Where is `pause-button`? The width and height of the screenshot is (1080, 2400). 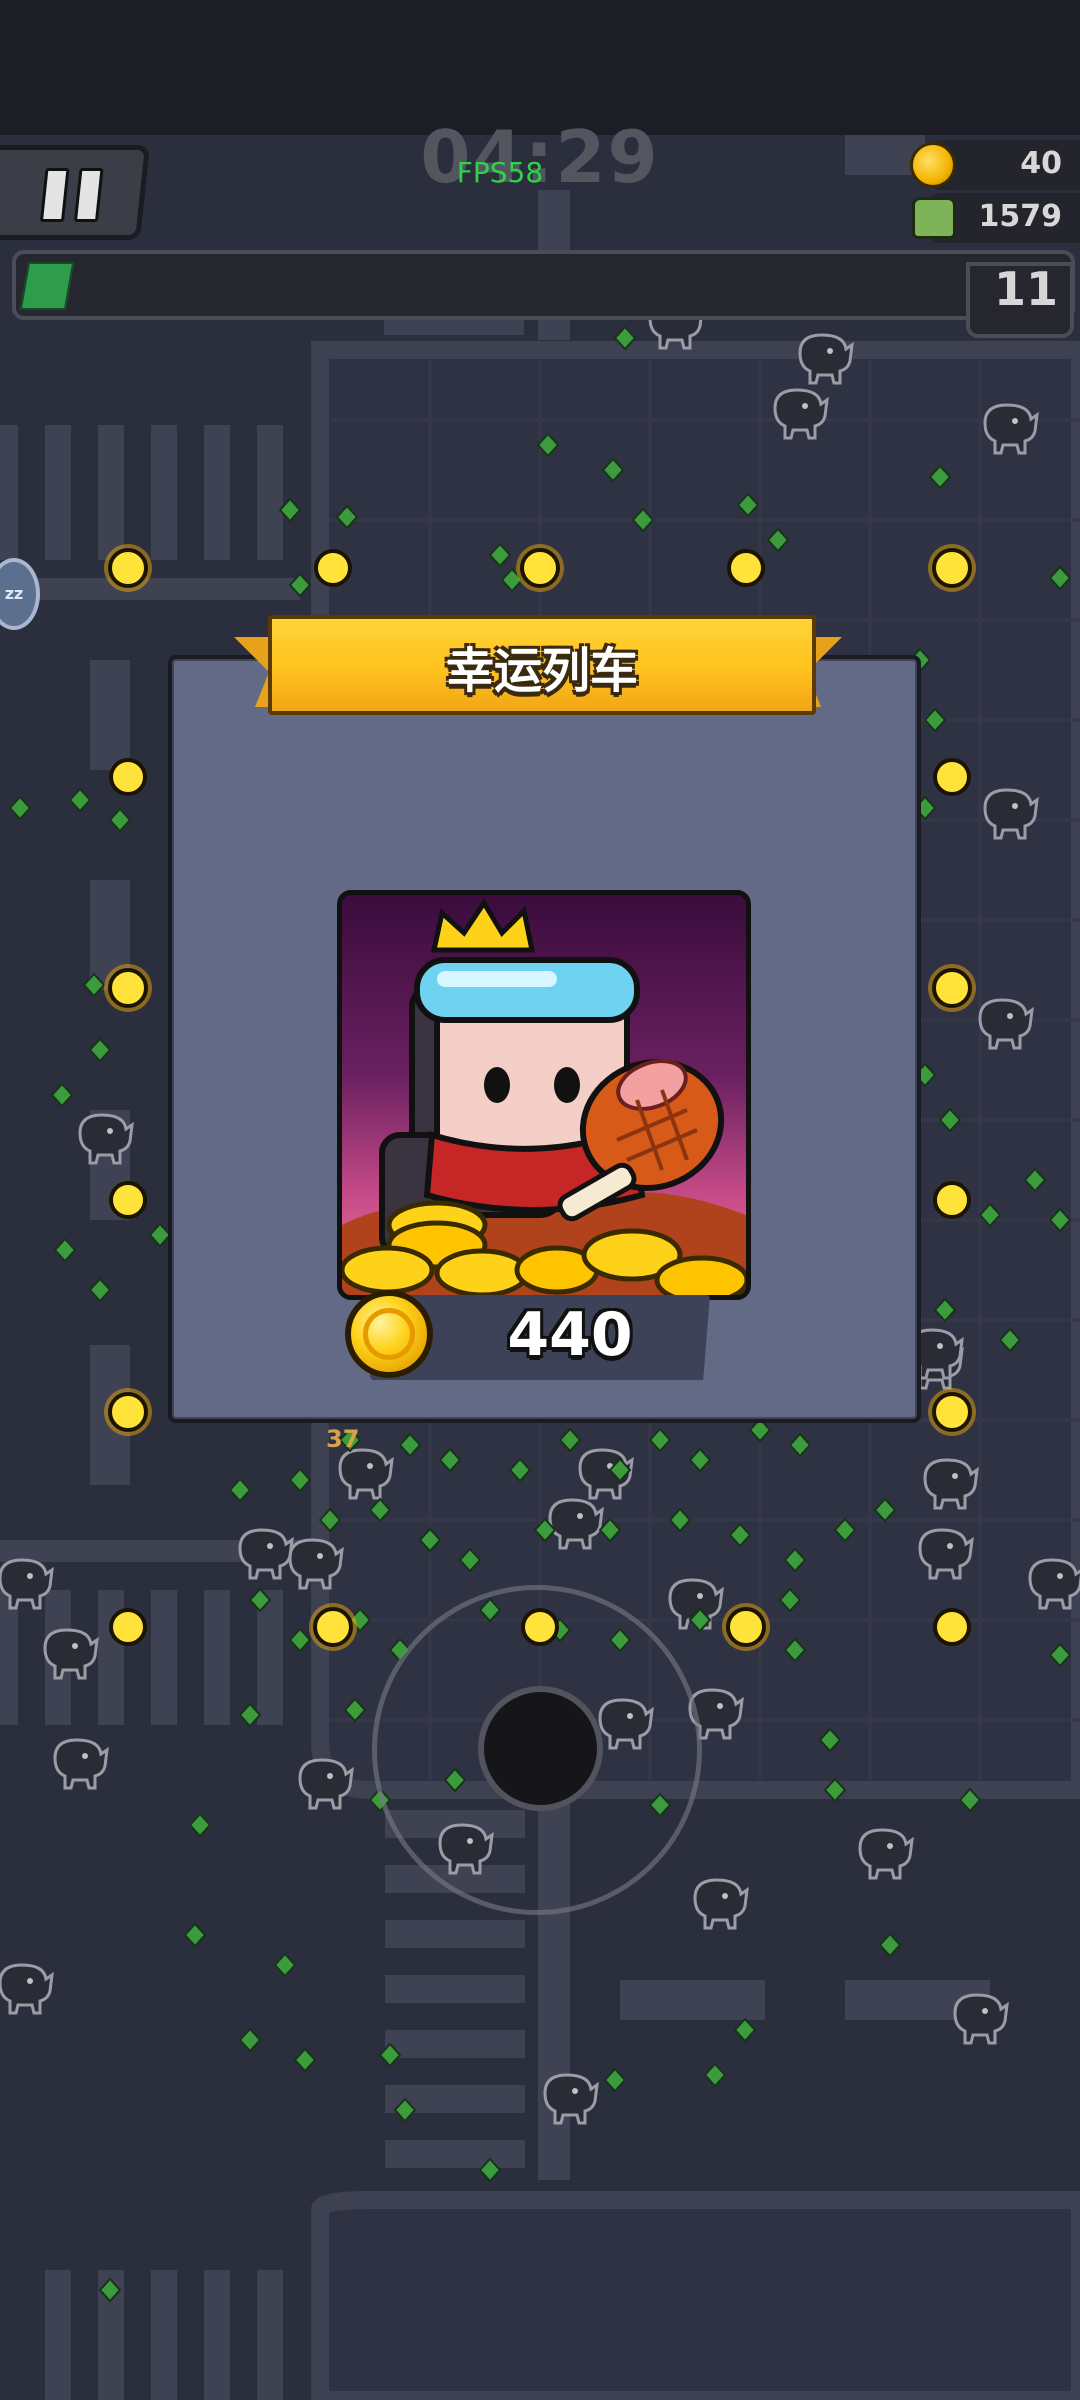 pause-button is located at coordinates (75, 192).